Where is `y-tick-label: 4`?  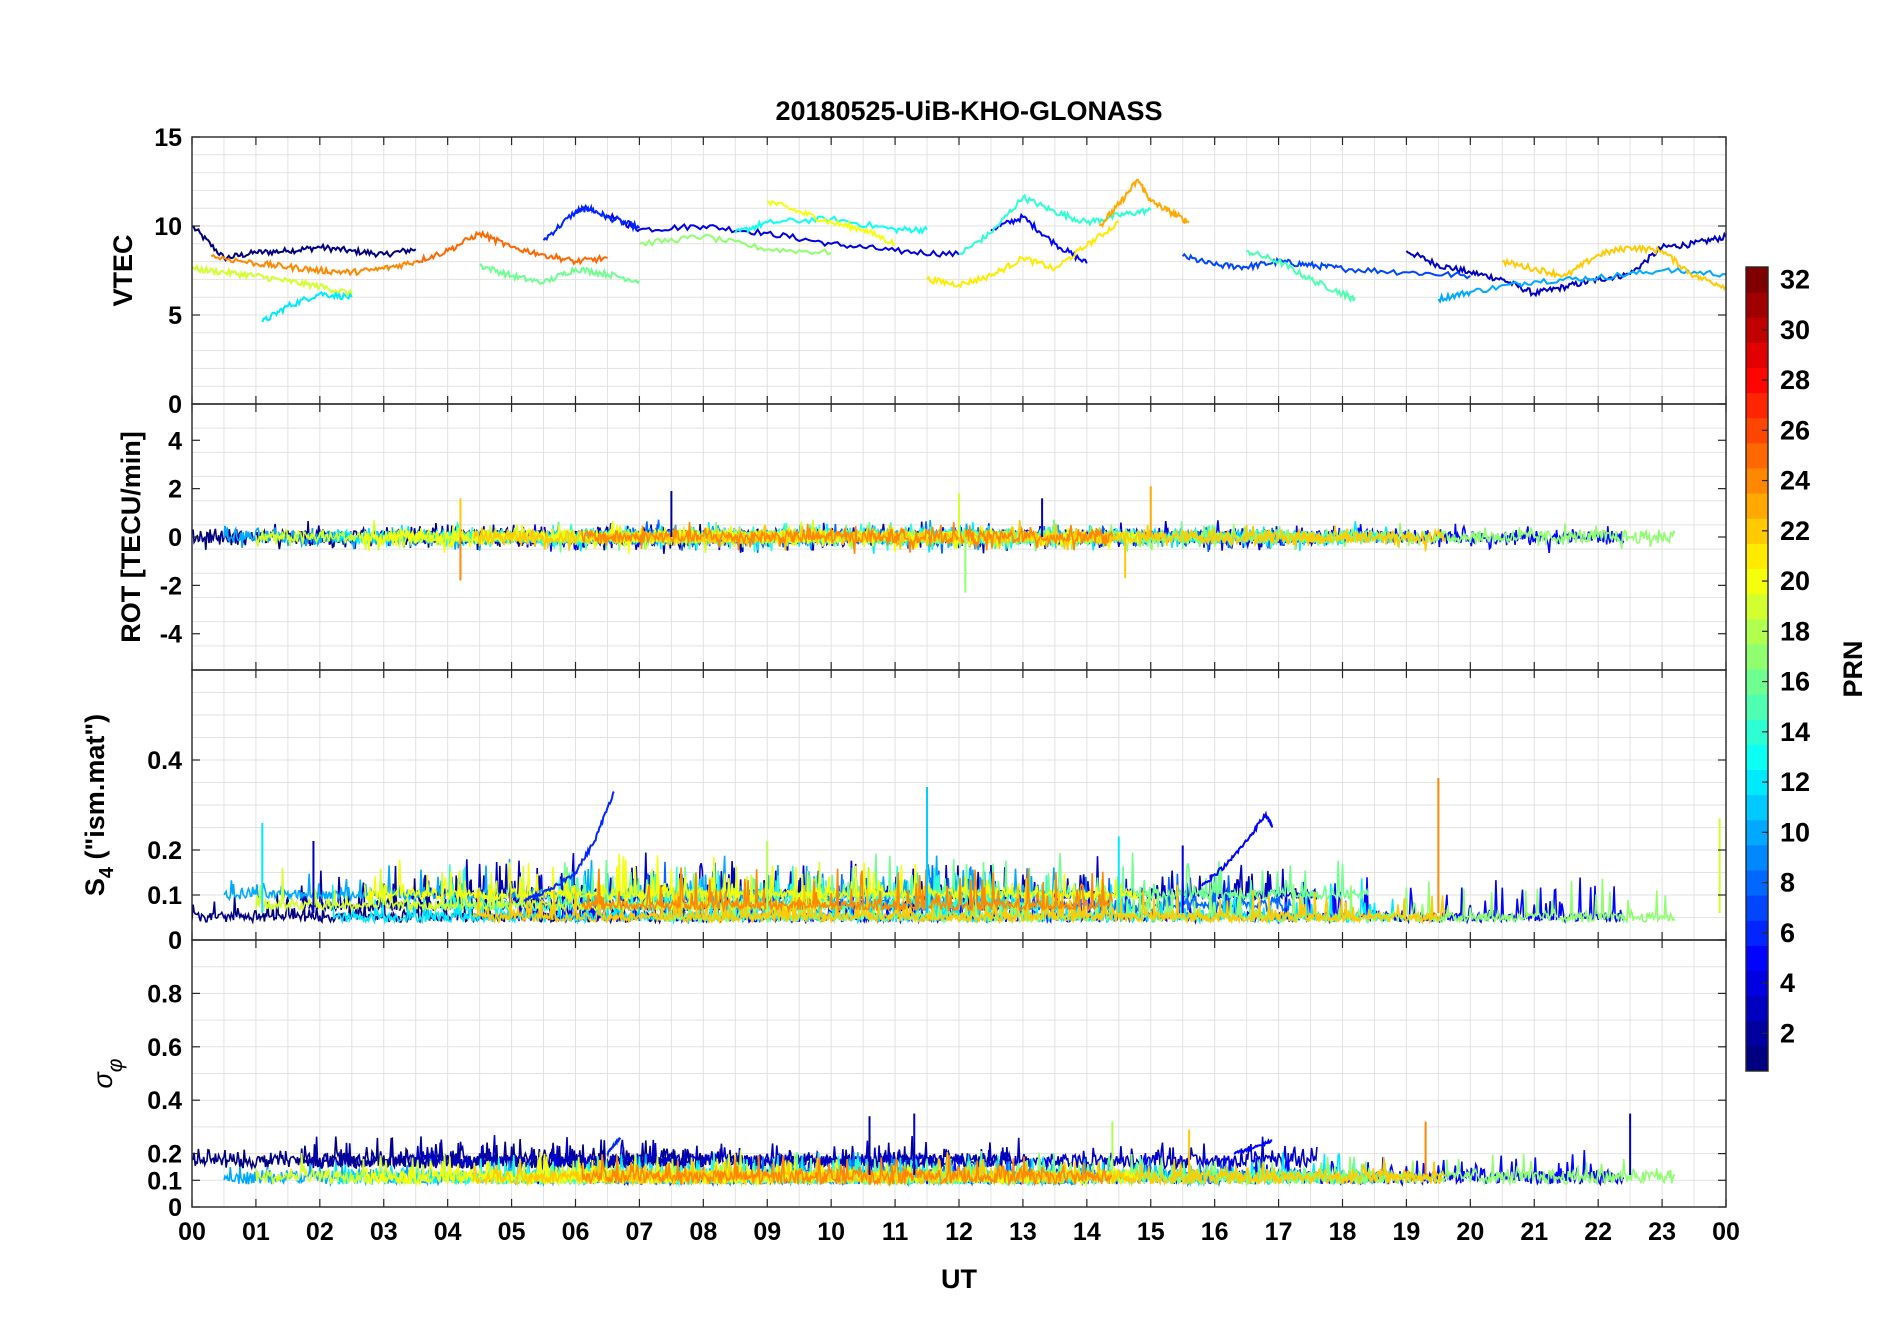
y-tick-label: 4 is located at coordinates (175, 441).